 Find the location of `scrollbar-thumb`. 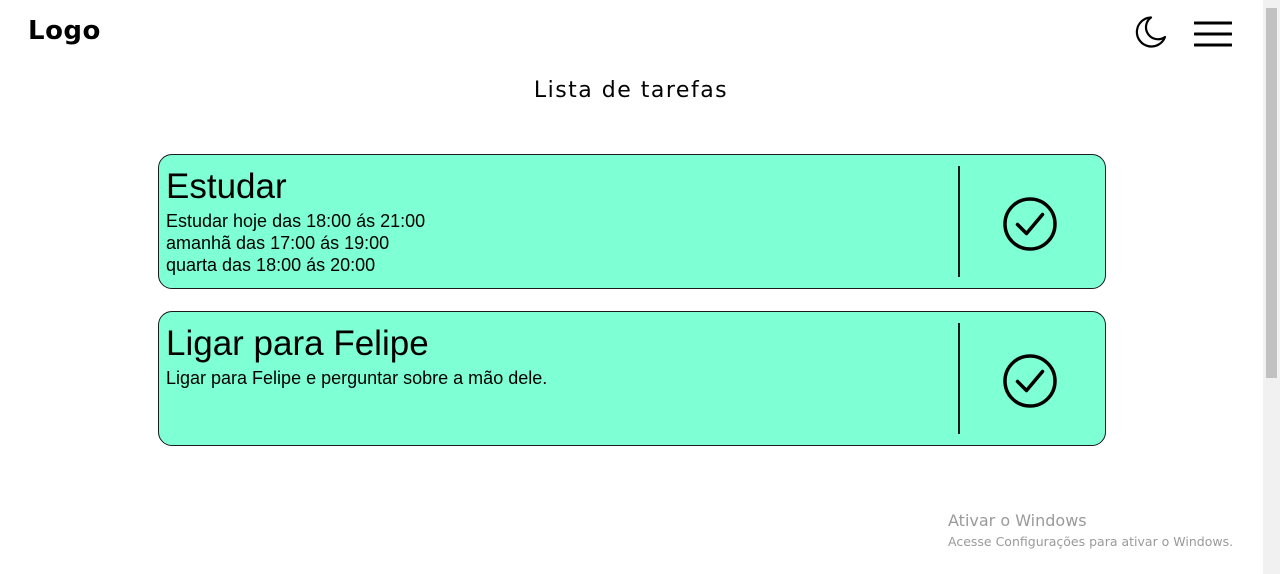

scrollbar-thumb is located at coordinates (1271, 193).